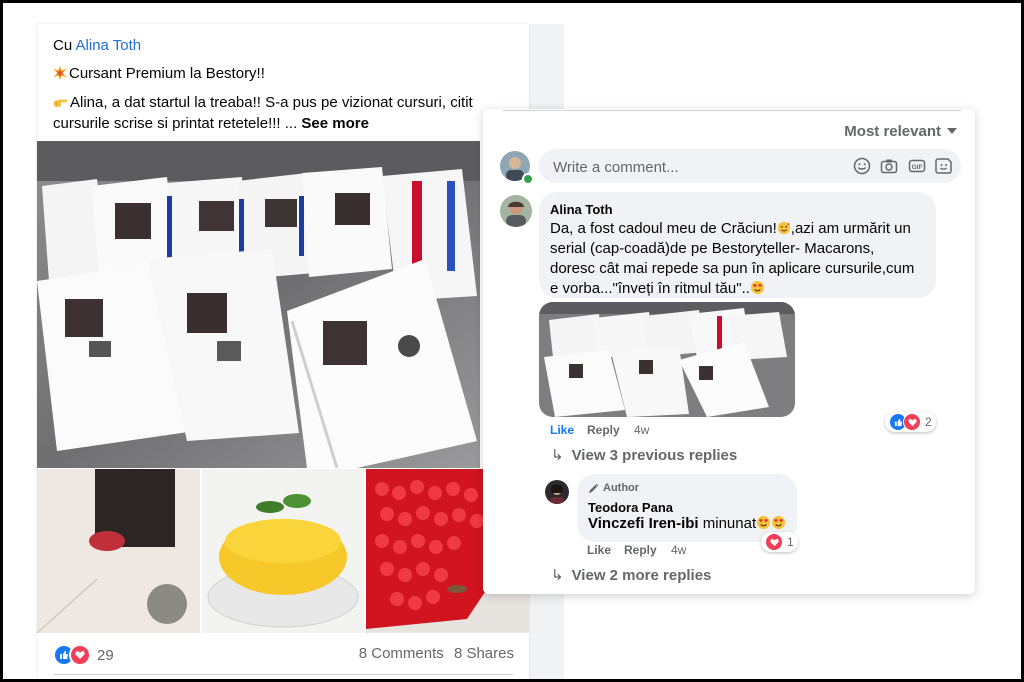 The height and width of the screenshot is (682, 1024). What do you see at coordinates (698, 167) in the screenshot?
I see `comment-input` at bounding box center [698, 167].